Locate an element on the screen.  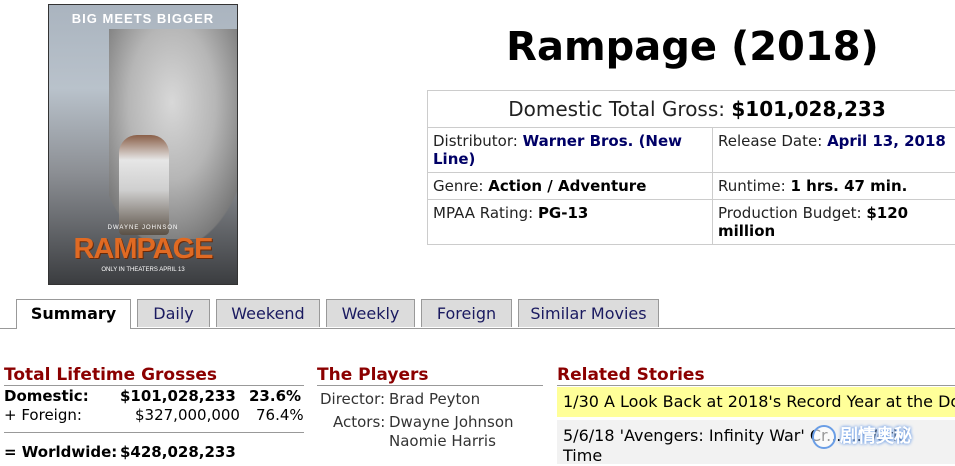
tab-similar-movies: Similar Movies is located at coordinates (588, 313).